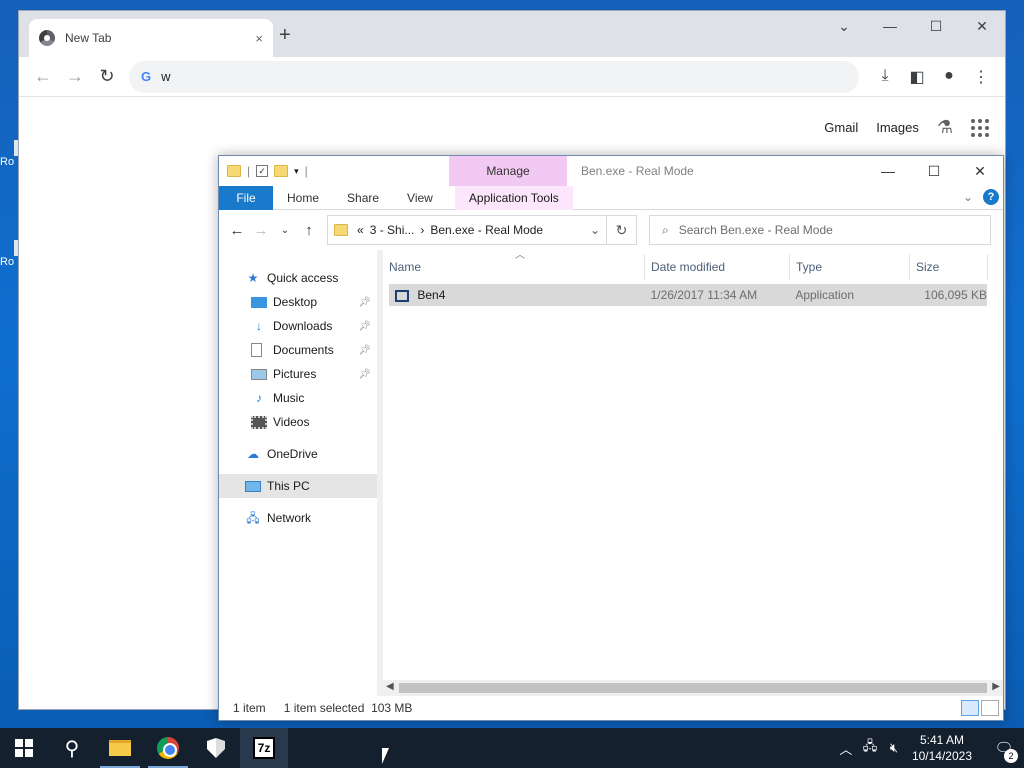 This screenshot has height=768, width=1024. What do you see at coordinates (309, 230) in the screenshot?
I see `up-icon: ↑` at bounding box center [309, 230].